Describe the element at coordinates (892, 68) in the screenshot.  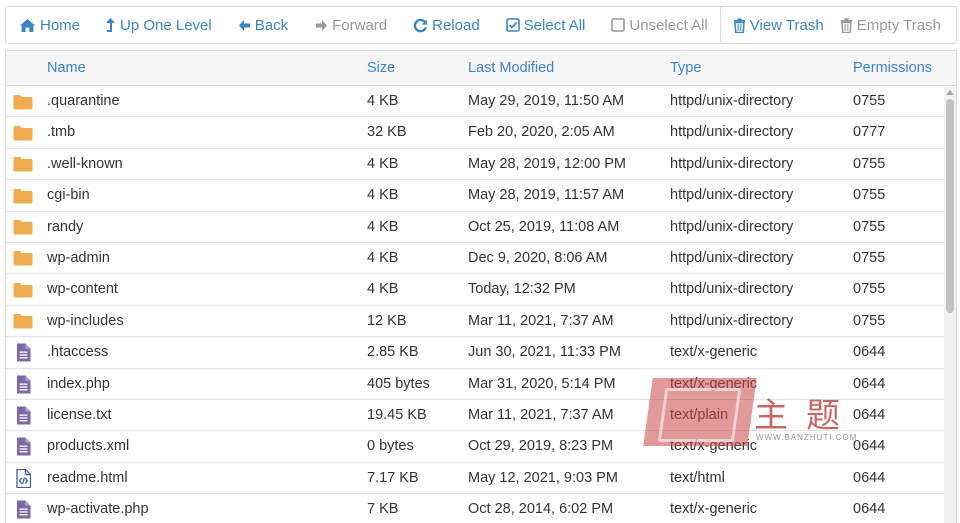
I see `column-header-permissions: Permissions` at that location.